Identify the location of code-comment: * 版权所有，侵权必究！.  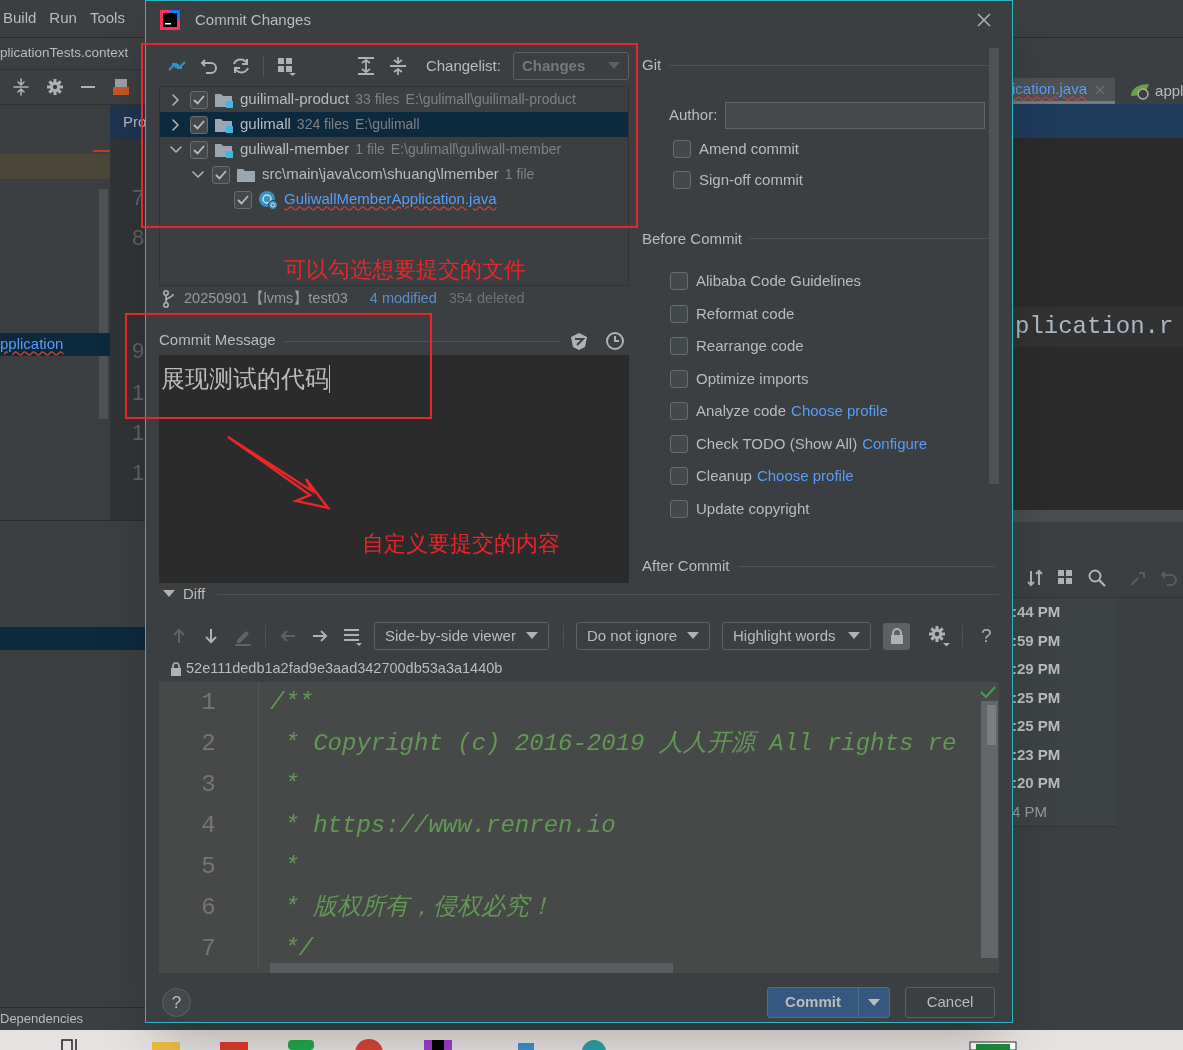
(418, 907).